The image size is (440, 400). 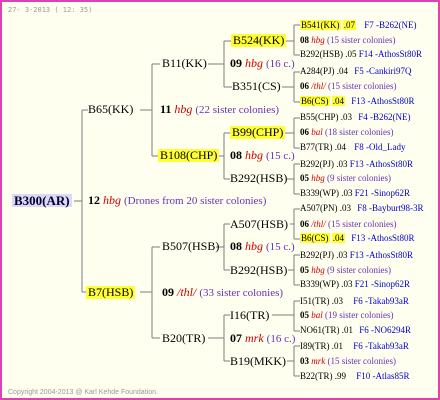 What do you see at coordinates (390, 25) in the screenshot?
I see `ancestor-info: F7 -B262(NE)` at bounding box center [390, 25].